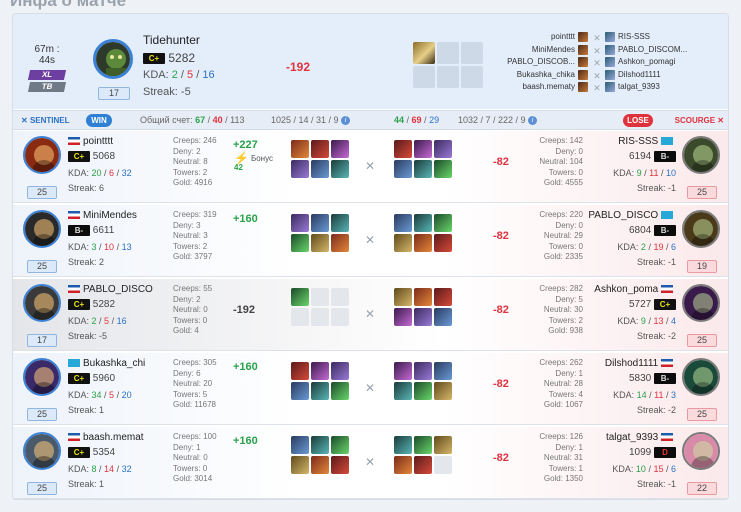 The image size is (741, 512). I want to click on left-rank: C+ 5354, so click(91, 452).